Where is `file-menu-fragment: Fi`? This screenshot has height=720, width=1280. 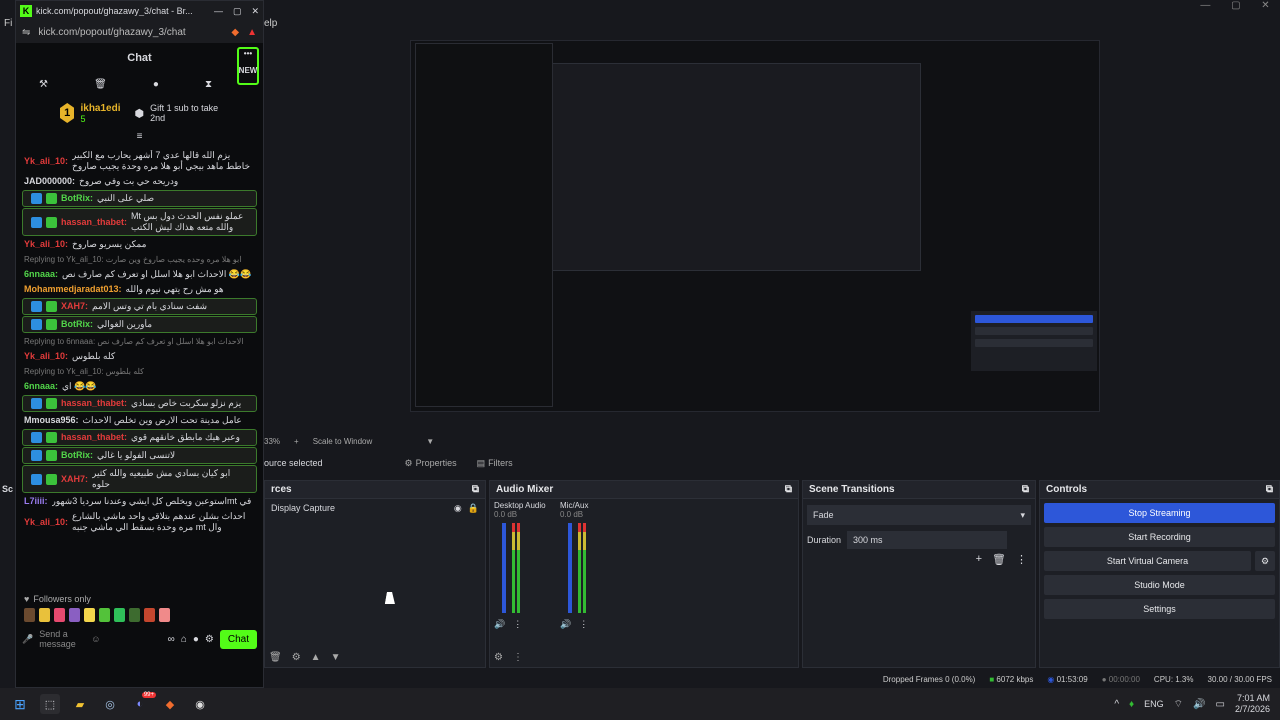 file-menu-fragment: Fi is located at coordinates (8, 23).